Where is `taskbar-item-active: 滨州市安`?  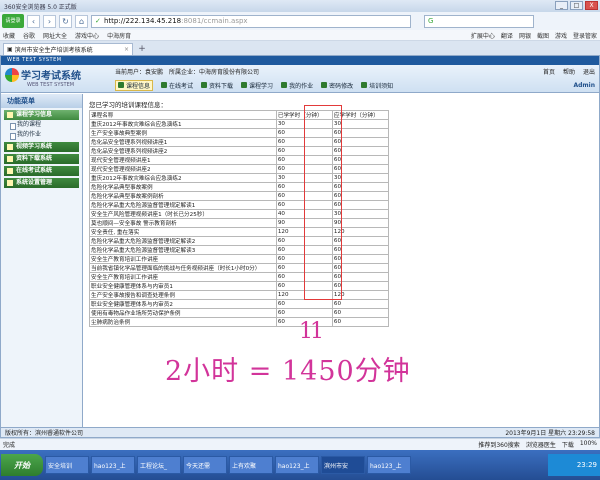 taskbar-item-active: 滨州市安 is located at coordinates (343, 465).